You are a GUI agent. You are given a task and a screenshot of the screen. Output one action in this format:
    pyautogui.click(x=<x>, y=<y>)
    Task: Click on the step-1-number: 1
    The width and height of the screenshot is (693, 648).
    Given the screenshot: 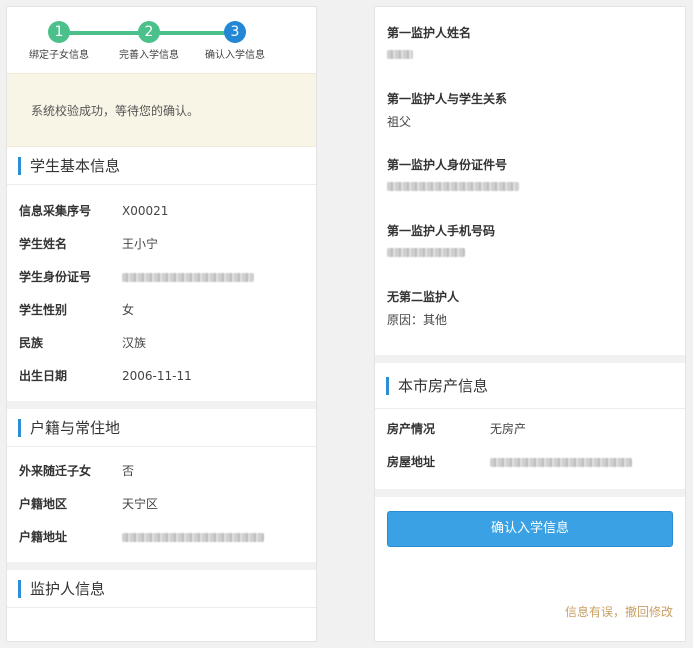 What is the action you would take?
    pyautogui.click(x=59, y=32)
    